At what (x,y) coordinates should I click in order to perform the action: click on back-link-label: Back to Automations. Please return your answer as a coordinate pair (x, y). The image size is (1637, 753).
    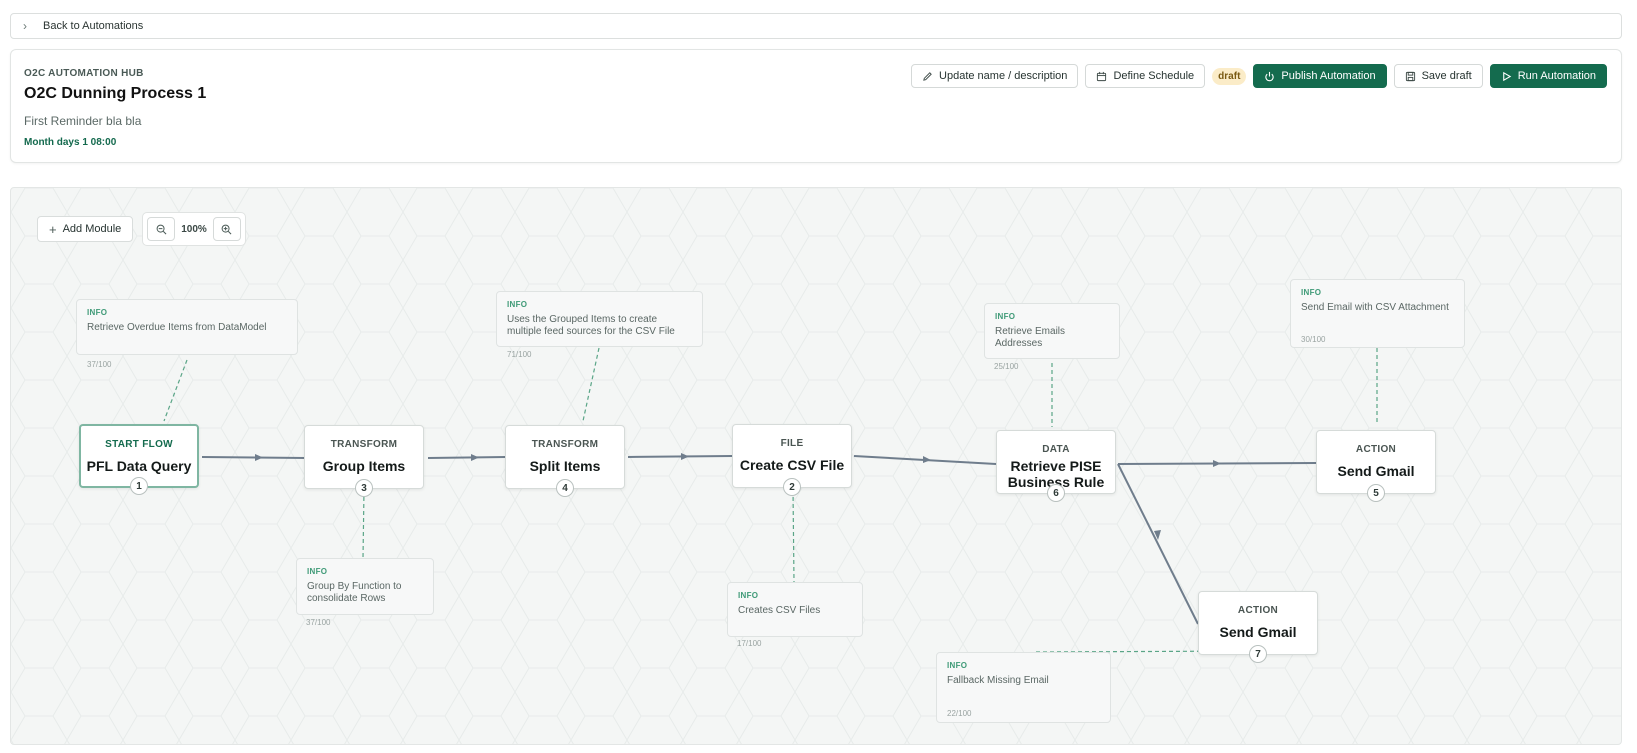
    Looking at the image, I should click on (93, 26).